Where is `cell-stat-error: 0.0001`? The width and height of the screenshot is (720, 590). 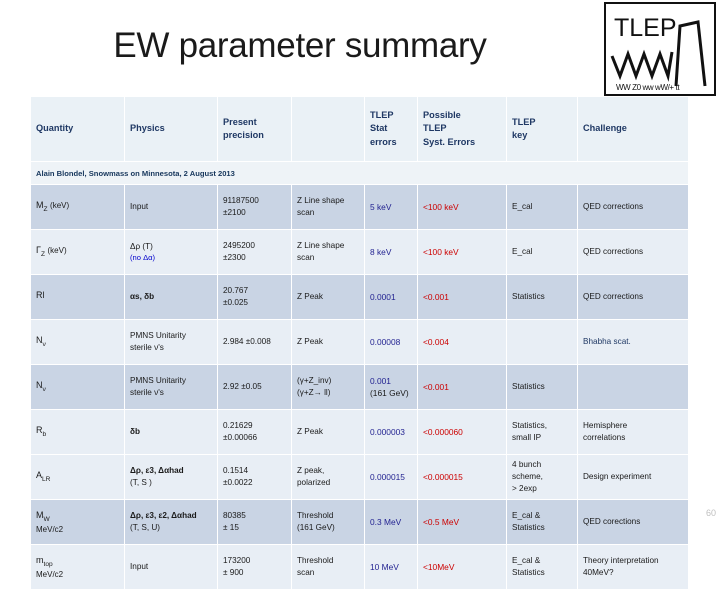
cell-stat-error: 0.0001 is located at coordinates (391, 297).